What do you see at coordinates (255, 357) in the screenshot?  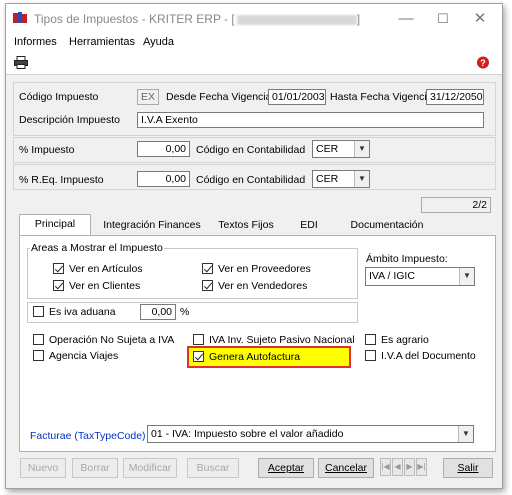 I see `genera-autofactura-label: Genera Autofactura` at bounding box center [255, 357].